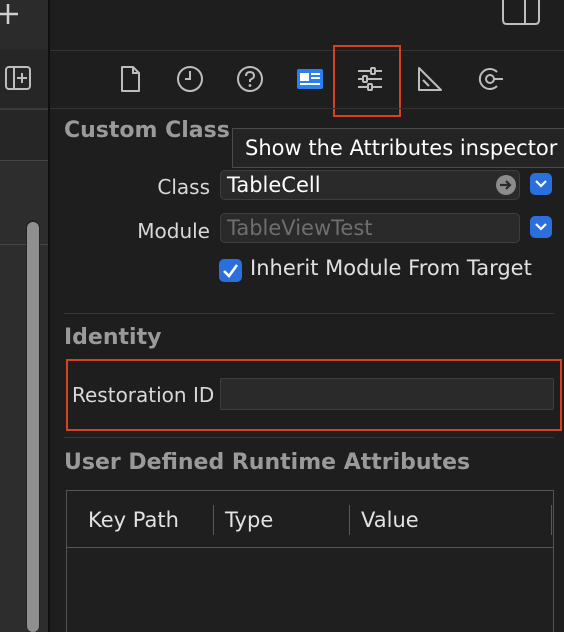 This screenshot has height=632, width=564. I want to click on add-icon, so click(12, 16).